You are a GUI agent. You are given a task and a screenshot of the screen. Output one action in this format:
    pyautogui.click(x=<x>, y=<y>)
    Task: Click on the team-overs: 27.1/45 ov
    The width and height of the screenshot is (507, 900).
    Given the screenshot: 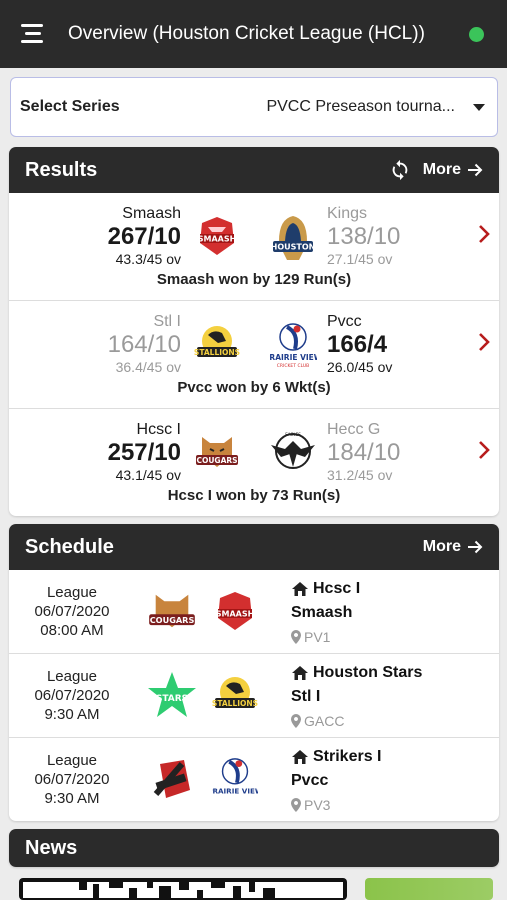 What is the action you would take?
    pyautogui.click(x=360, y=259)
    